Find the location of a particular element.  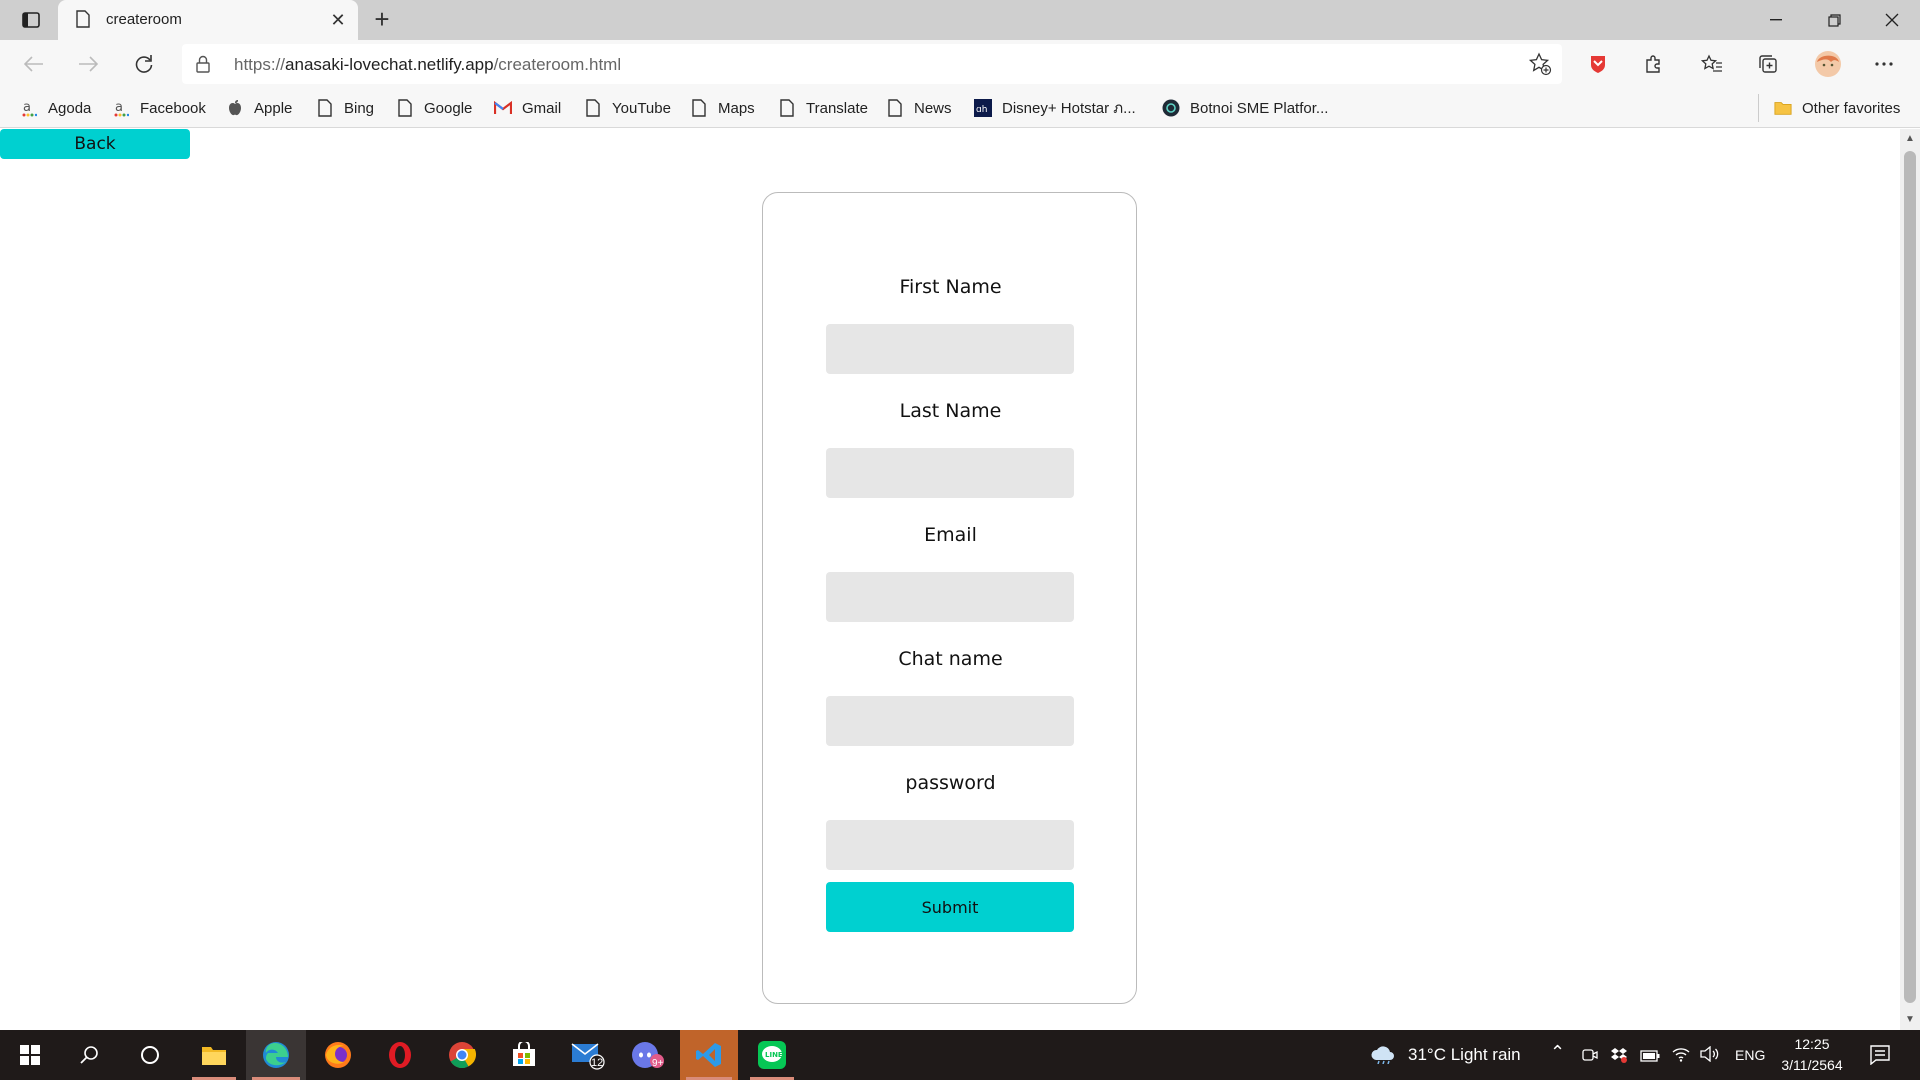

file-explorer-icon is located at coordinates (214, 1055).